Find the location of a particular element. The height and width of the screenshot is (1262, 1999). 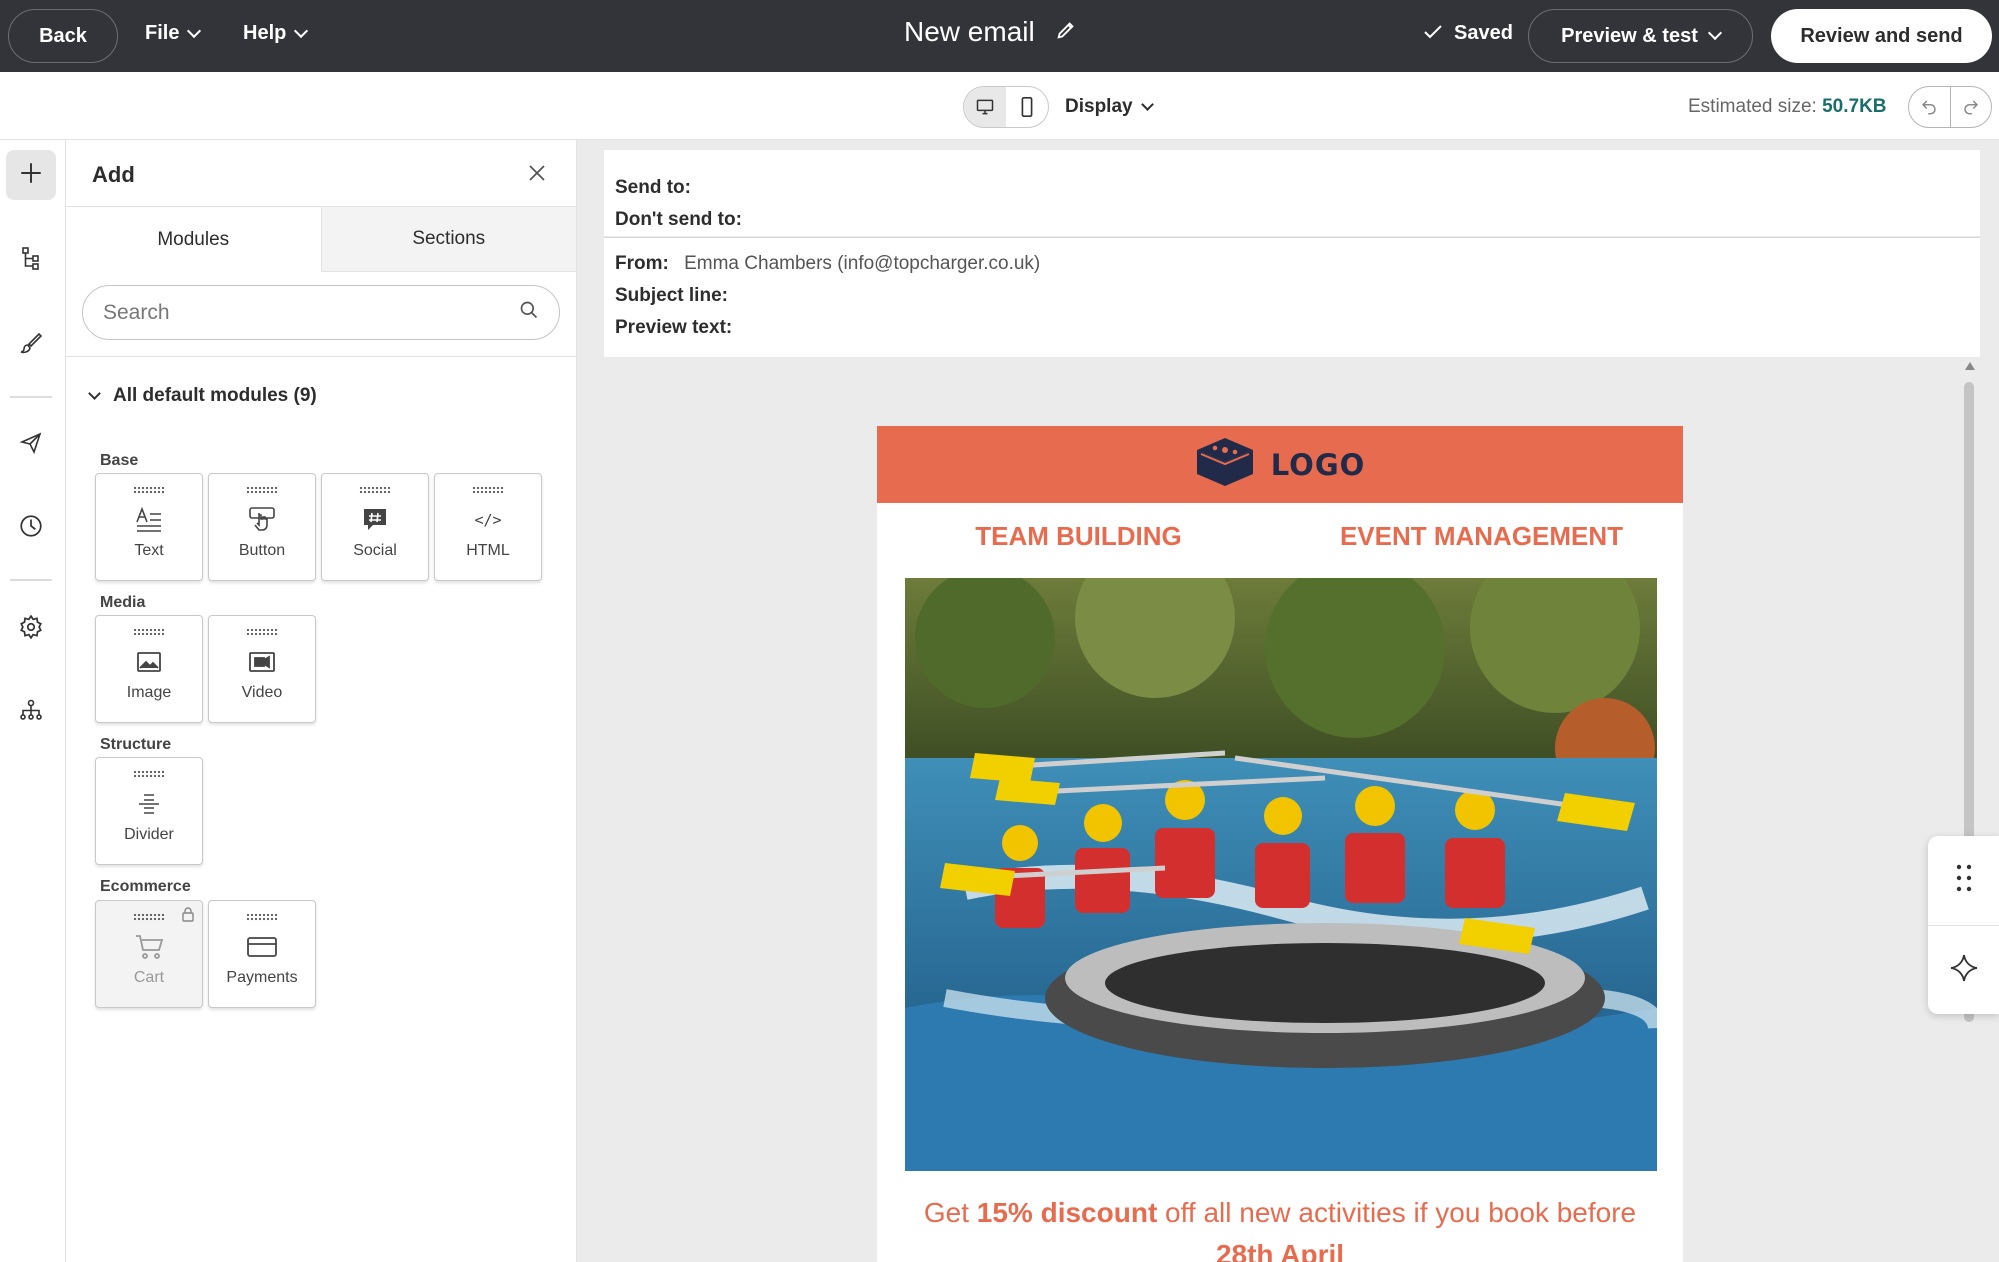

estimated-size-value: 50.7KB is located at coordinates (1854, 106).